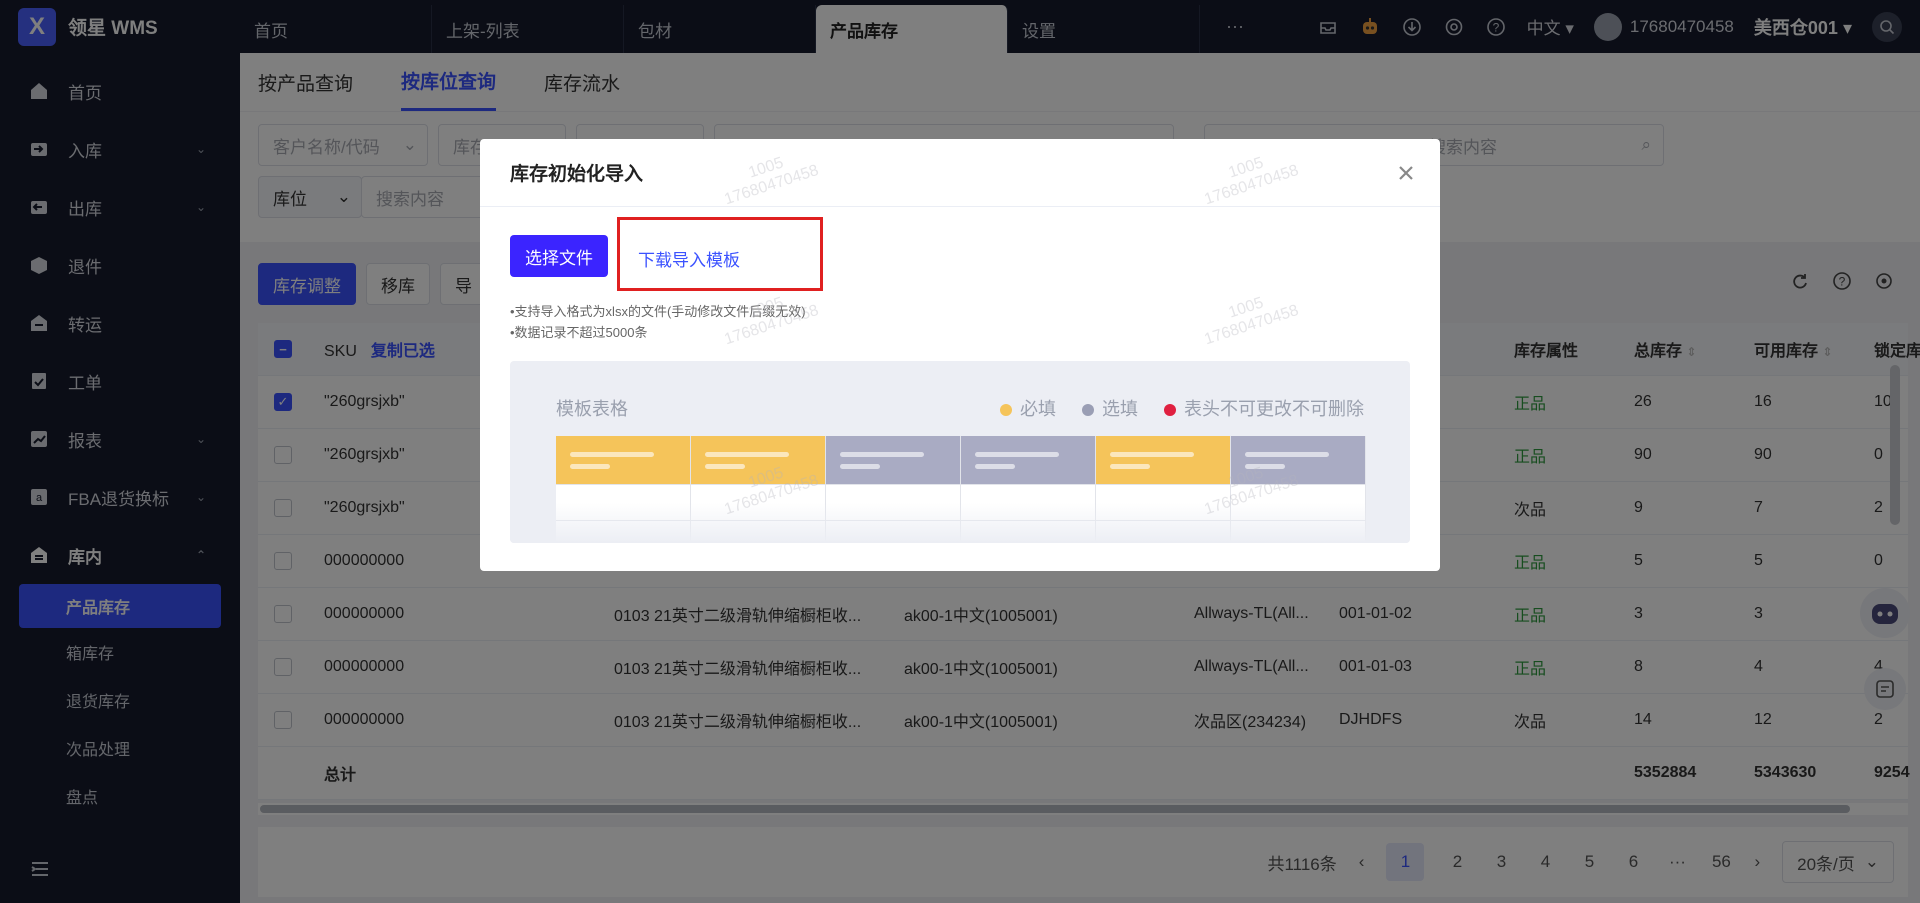  Describe the element at coordinates (1006, 410) in the screenshot. I see `required-dot-icon` at that location.